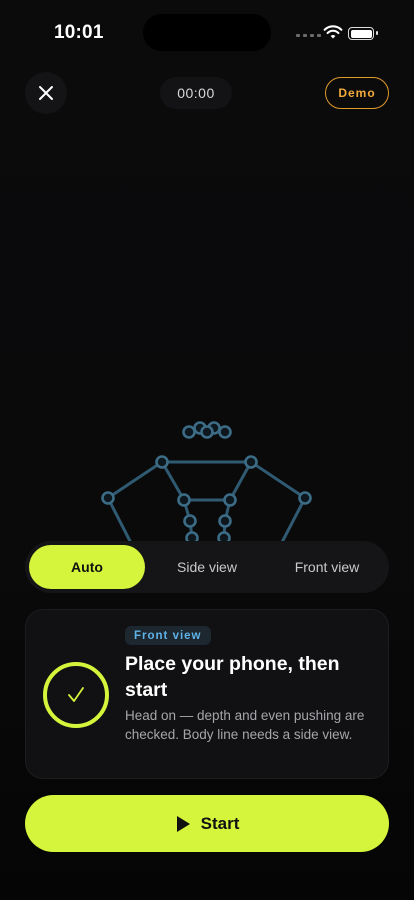 Image resolution: width=414 pixels, height=900 pixels. I want to click on view-mode-segmented-control: Auto Side view Front view, so click(207, 567).